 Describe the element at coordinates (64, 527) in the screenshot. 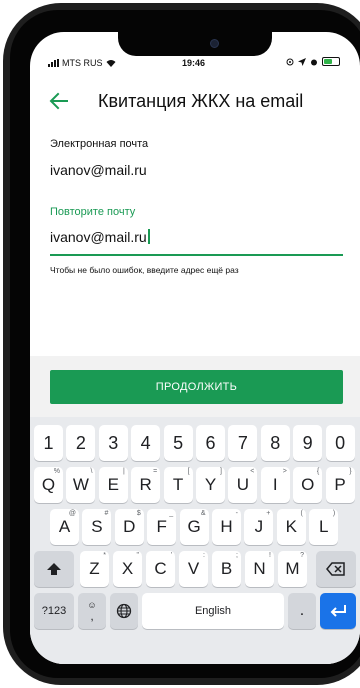

I see `key-a: A @` at that location.